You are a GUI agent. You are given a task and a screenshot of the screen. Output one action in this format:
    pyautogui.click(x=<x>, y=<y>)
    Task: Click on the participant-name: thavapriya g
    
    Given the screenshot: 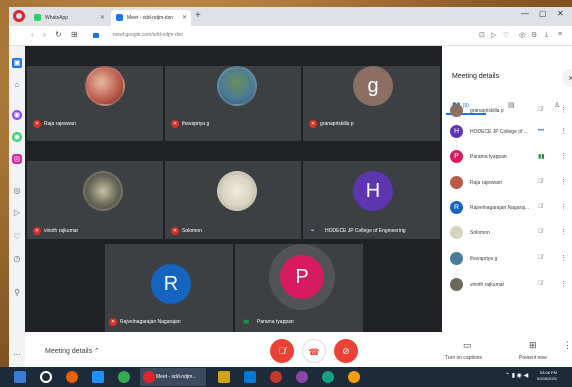 What is the action you would take?
    pyautogui.click(x=196, y=124)
    